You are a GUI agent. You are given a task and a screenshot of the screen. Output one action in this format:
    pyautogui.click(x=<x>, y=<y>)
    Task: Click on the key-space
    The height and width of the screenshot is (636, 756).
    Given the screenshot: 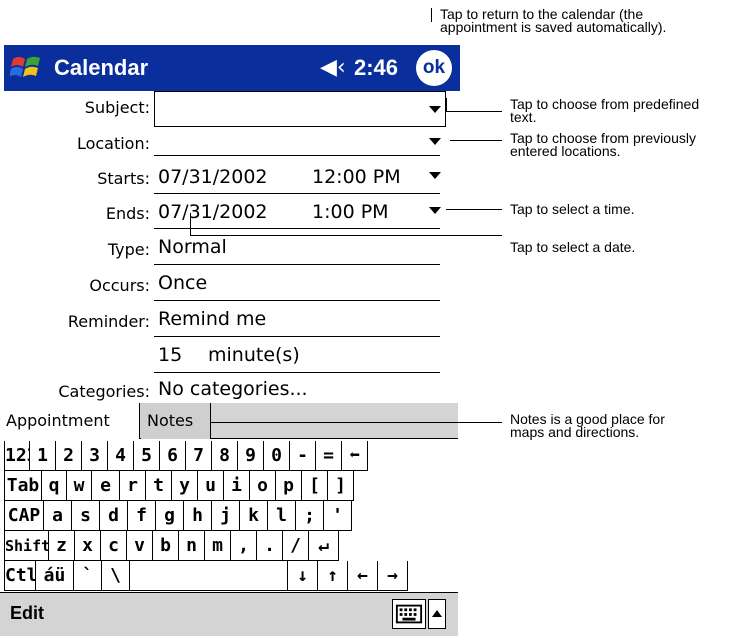 What is the action you would take?
    pyautogui.click(x=209, y=576)
    